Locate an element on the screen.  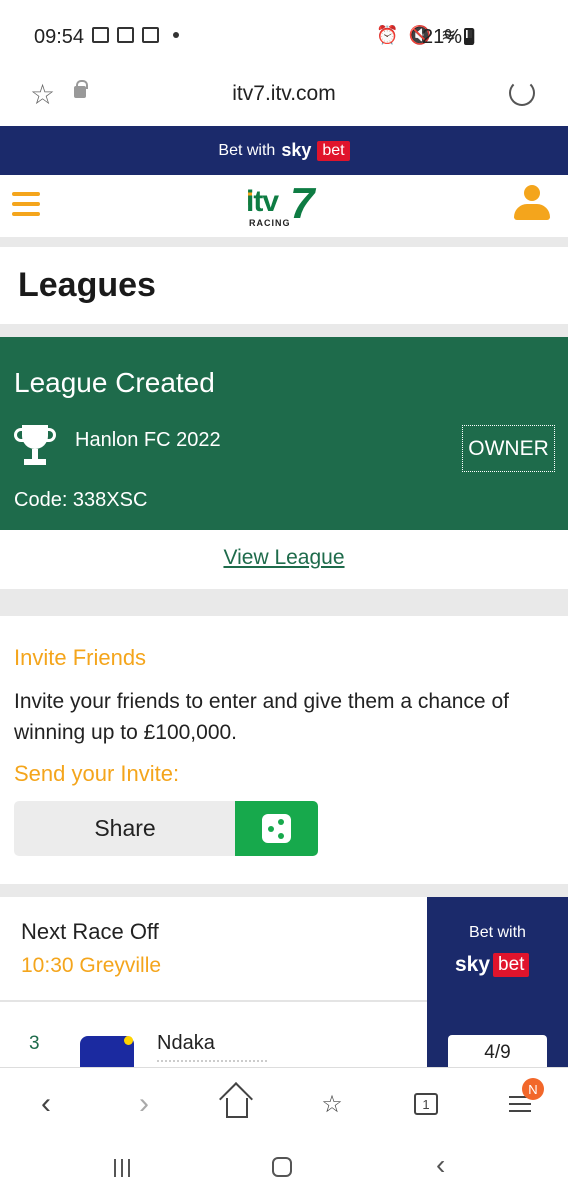
jockey-silks-icon is located at coordinates (107, 1053).